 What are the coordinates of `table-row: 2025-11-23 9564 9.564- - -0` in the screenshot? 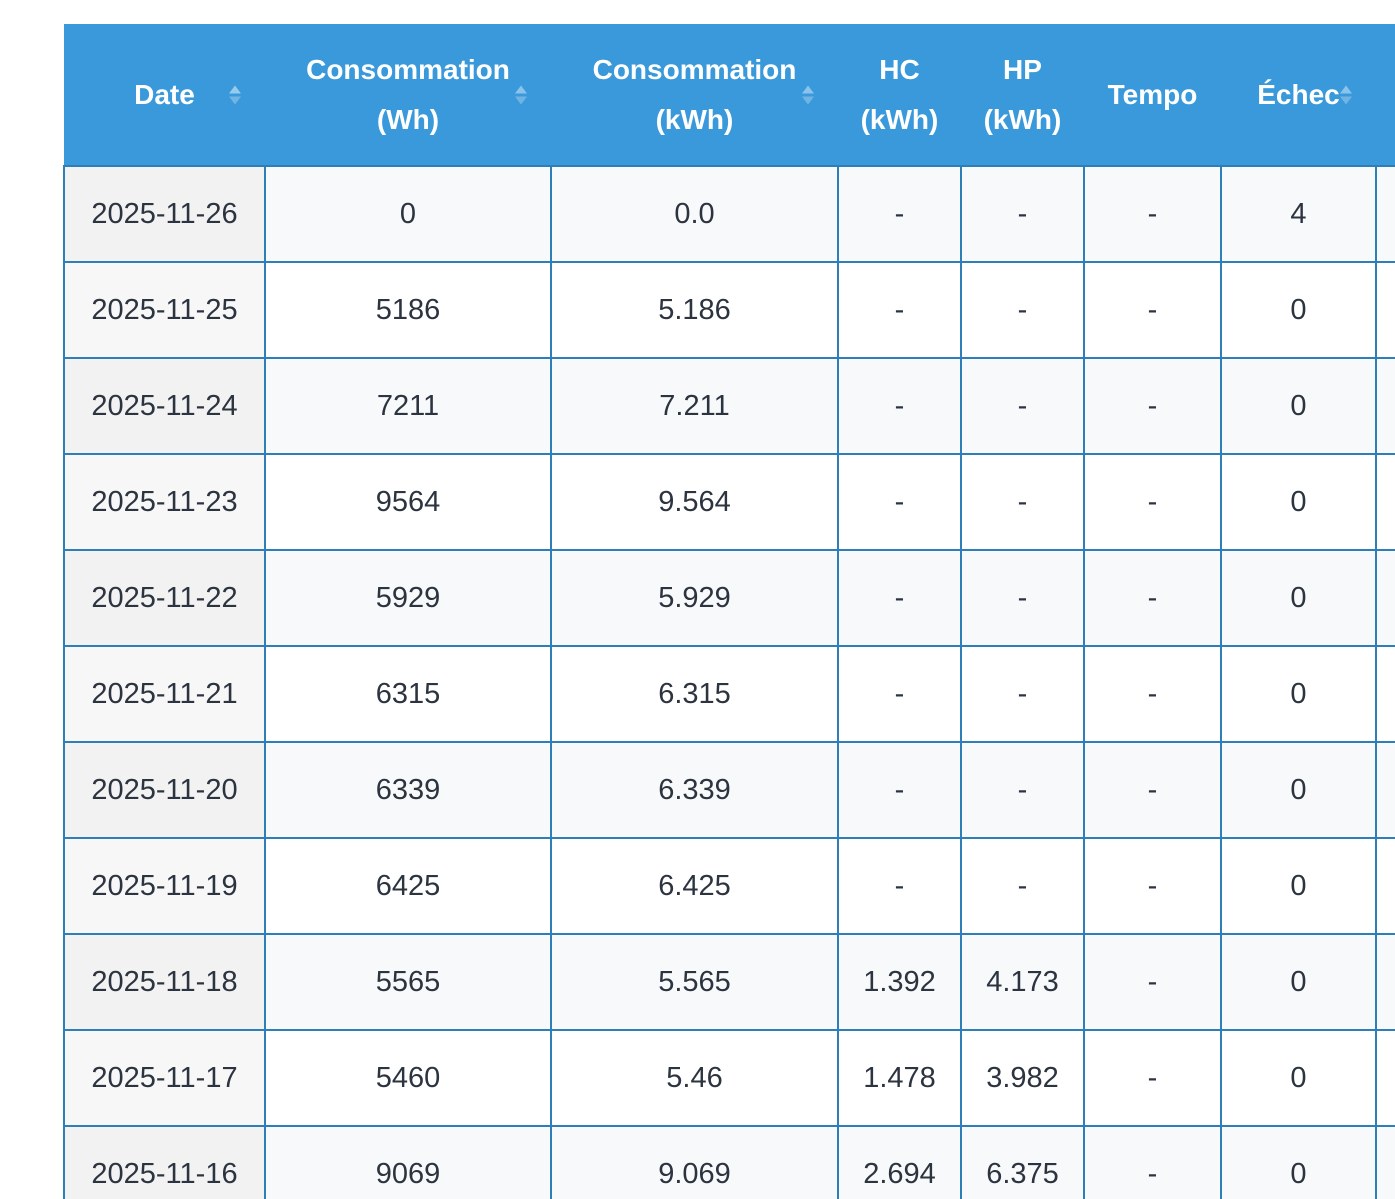 It's located at (729, 502).